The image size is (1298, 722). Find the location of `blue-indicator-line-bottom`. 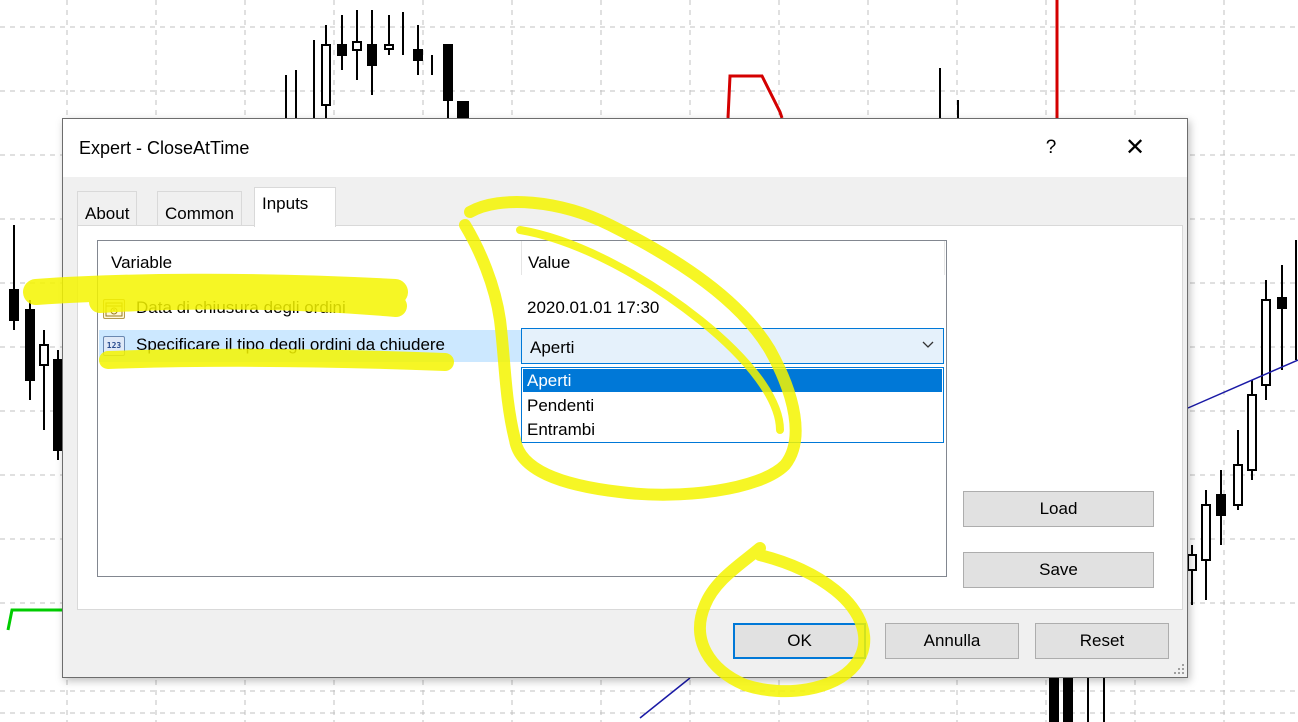

blue-indicator-line-bottom is located at coordinates (665, 698).